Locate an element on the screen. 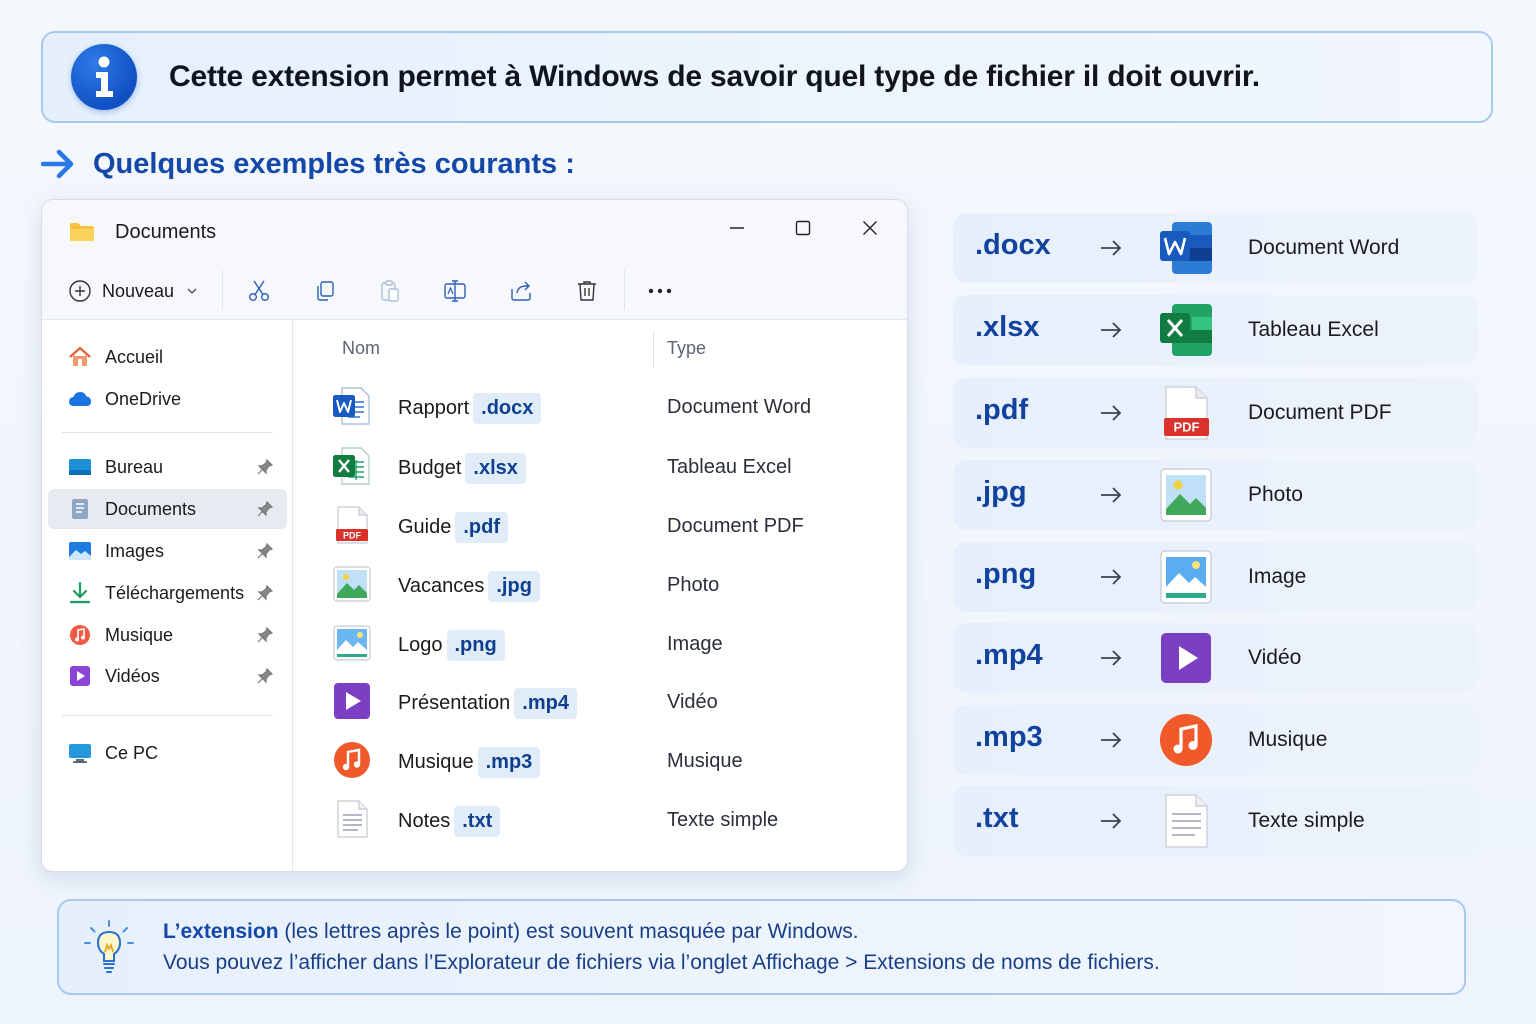 The height and width of the screenshot is (1024, 1536). file-type: Document Word is located at coordinates (739, 407).